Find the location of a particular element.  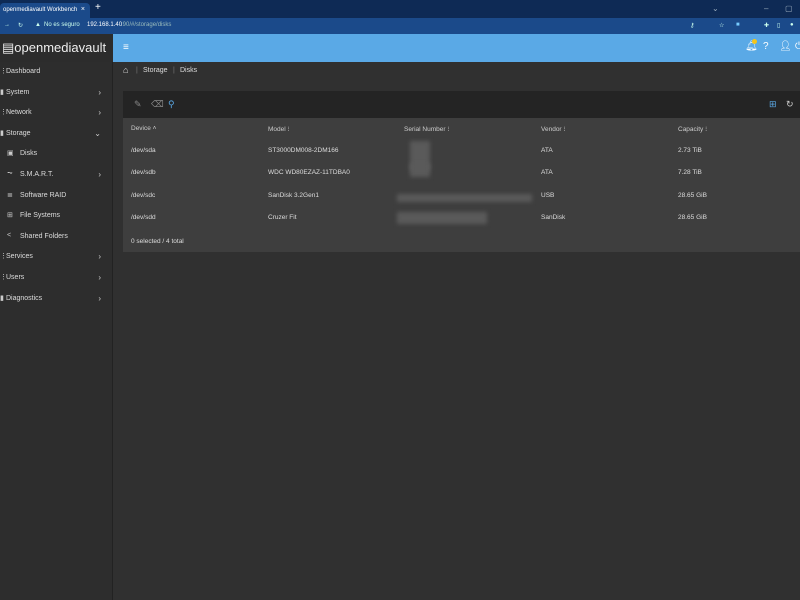

app-logo: ▤openmediavault is located at coordinates (56, 48).